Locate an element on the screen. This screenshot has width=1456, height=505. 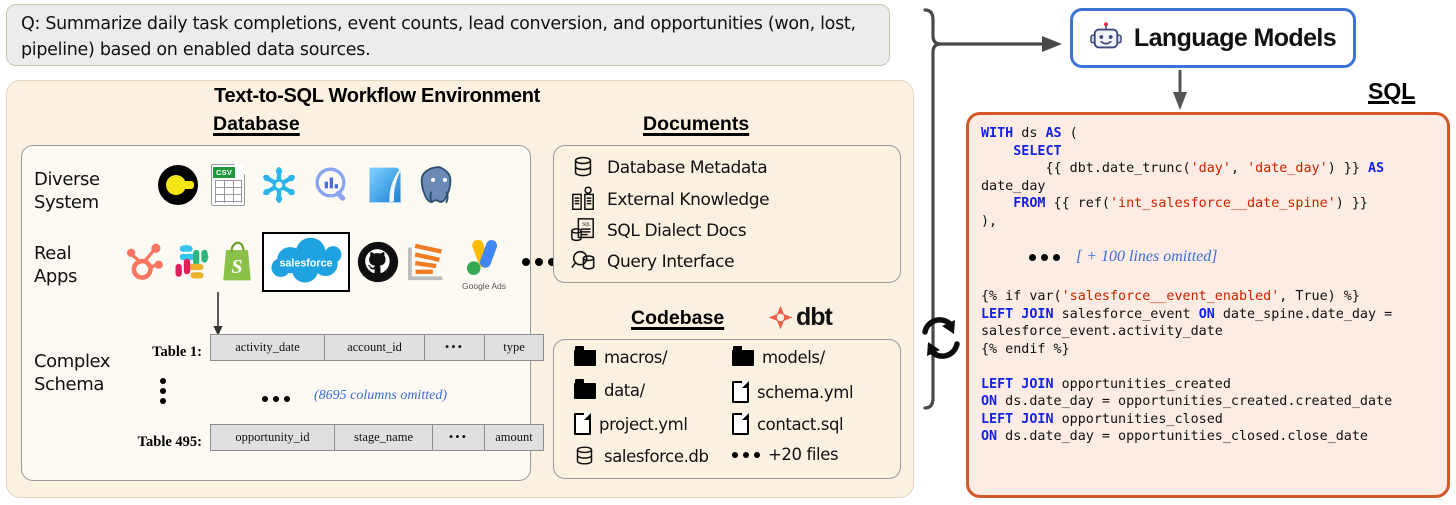
list-item: project.yml is located at coordinates (631, 424).